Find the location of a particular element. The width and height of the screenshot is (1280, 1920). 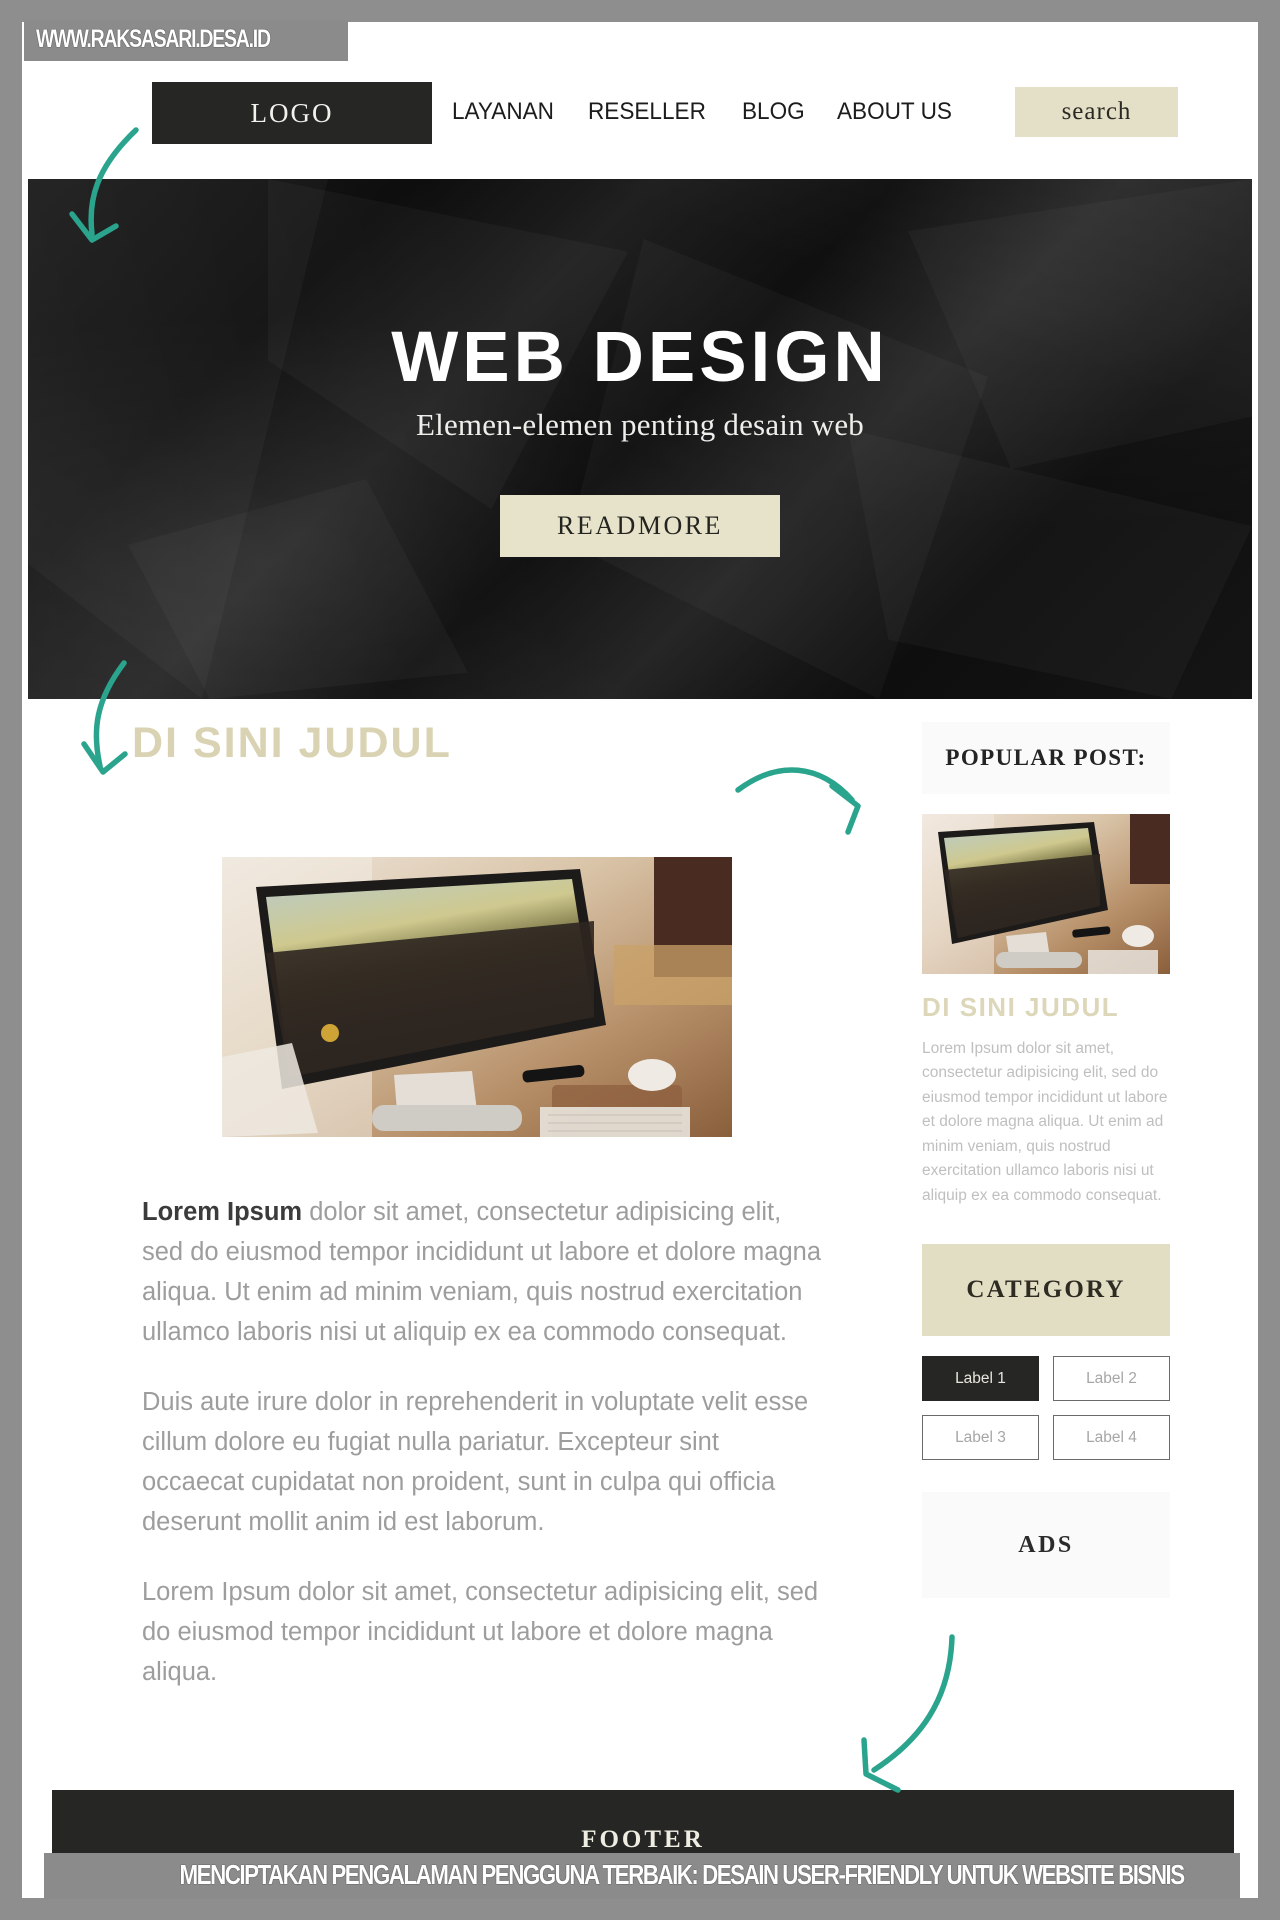

category-label-1: Label 1 is located at coordinates (980, 1379).